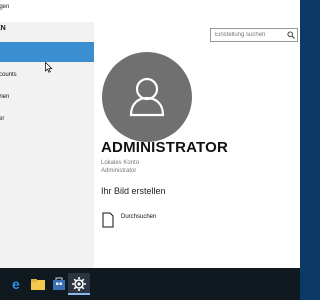 The image size is (320, 300). What do you see at coordinates (150, 11) in the screenshot?
I see `title-bar: ngen` at bounding box center [150, 11].